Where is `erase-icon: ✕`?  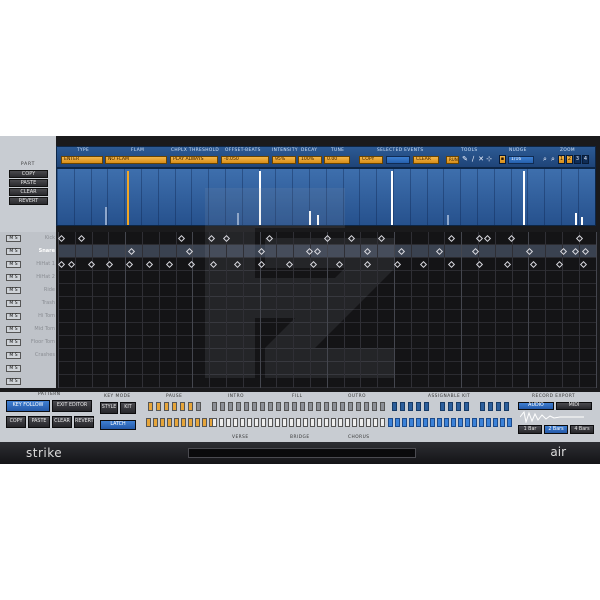 erase-icon: ✕ is located at coordinates (481, 159).